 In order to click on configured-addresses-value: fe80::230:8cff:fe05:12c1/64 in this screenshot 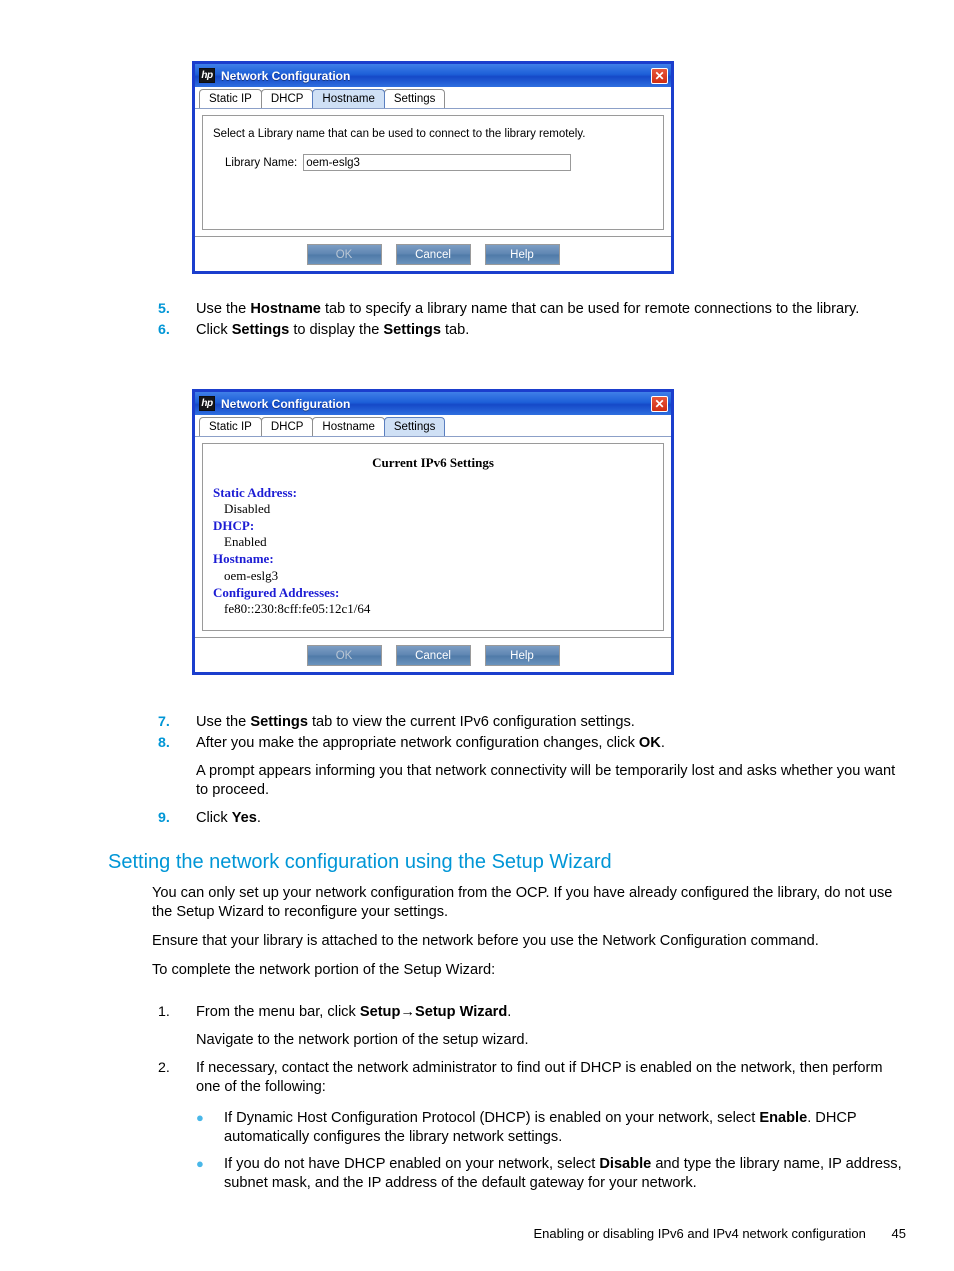, I will do `click(297, 608)`.